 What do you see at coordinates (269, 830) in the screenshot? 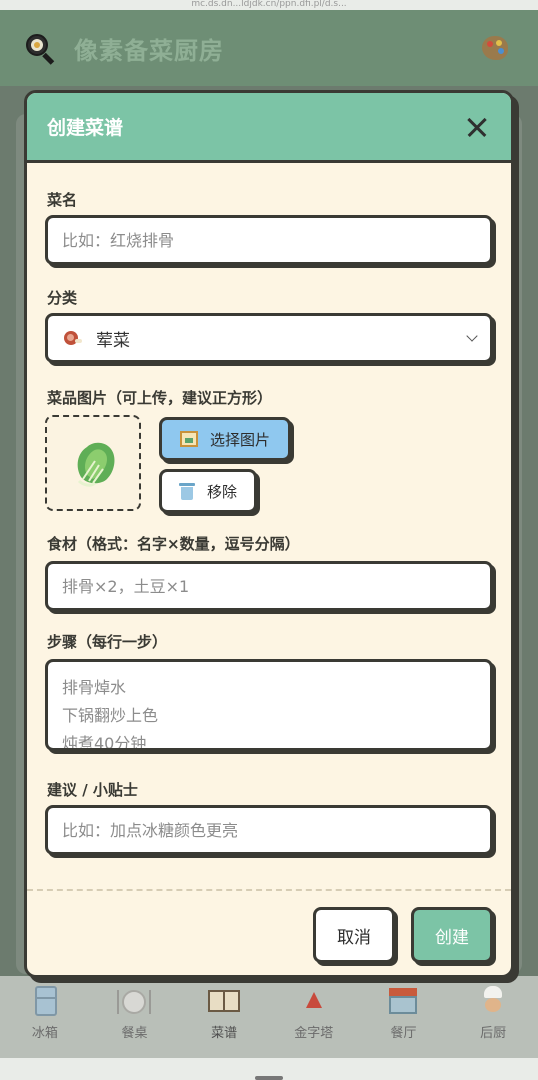
I see `tips-input` at bounding box center [269, 830].